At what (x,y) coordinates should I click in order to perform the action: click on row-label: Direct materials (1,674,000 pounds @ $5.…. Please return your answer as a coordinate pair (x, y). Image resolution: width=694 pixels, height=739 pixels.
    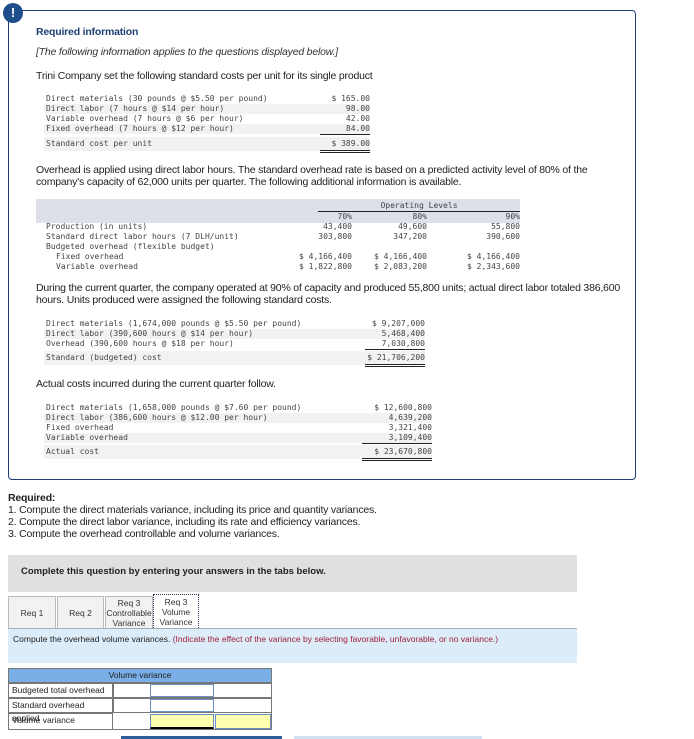
    Looking at the image, I should click on (174, 323).